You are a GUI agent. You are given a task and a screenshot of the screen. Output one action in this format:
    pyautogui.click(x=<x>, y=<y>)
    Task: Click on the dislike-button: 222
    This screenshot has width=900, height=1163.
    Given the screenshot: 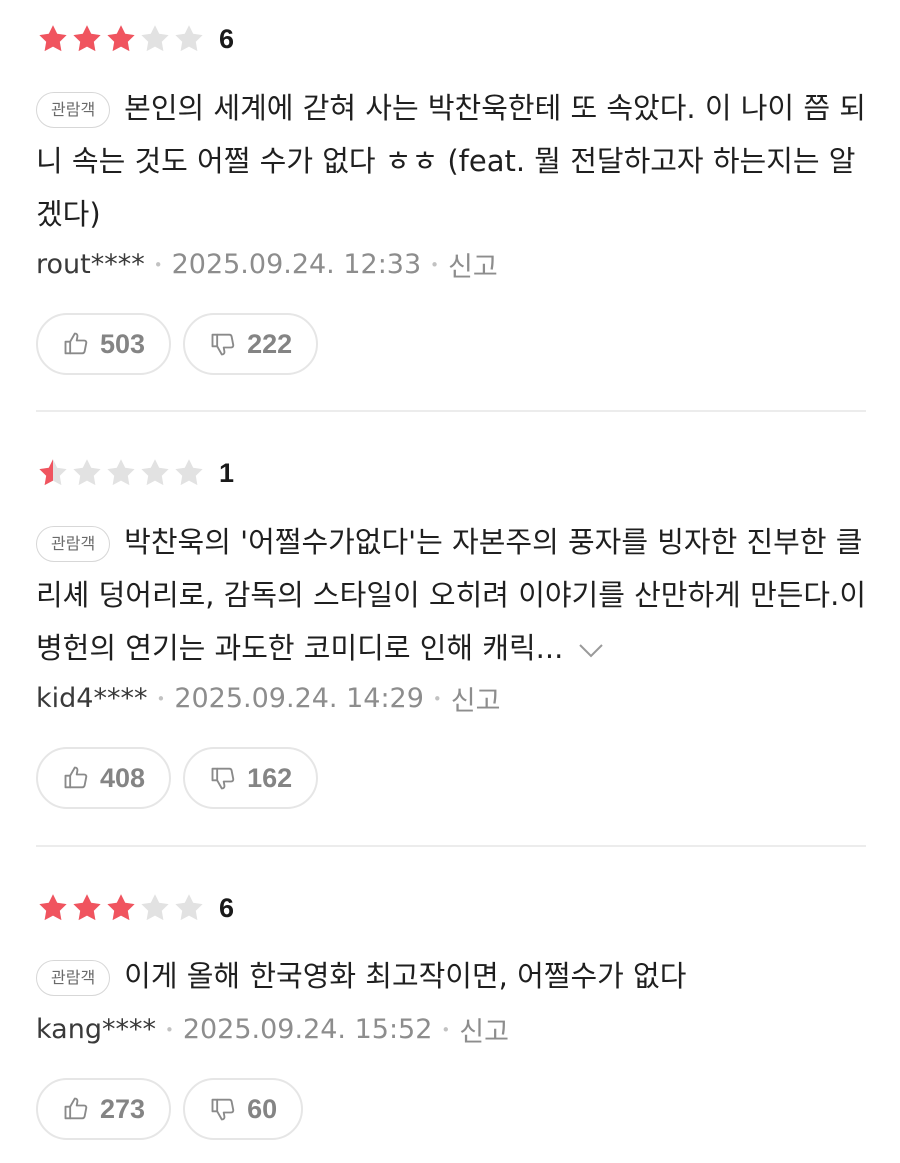 What is the action you would take?
    pyautogui.click(x=251, y=344)
    